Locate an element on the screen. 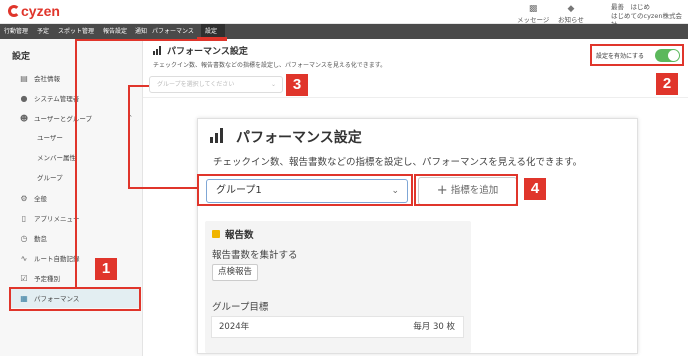 Image resolution: width=688 pixels, height=356 pixels. page-description: チェックイン数、報告書数などの指標を設定し、パフォーマンスを見える化できます。 is located at coordinates (270, 65).